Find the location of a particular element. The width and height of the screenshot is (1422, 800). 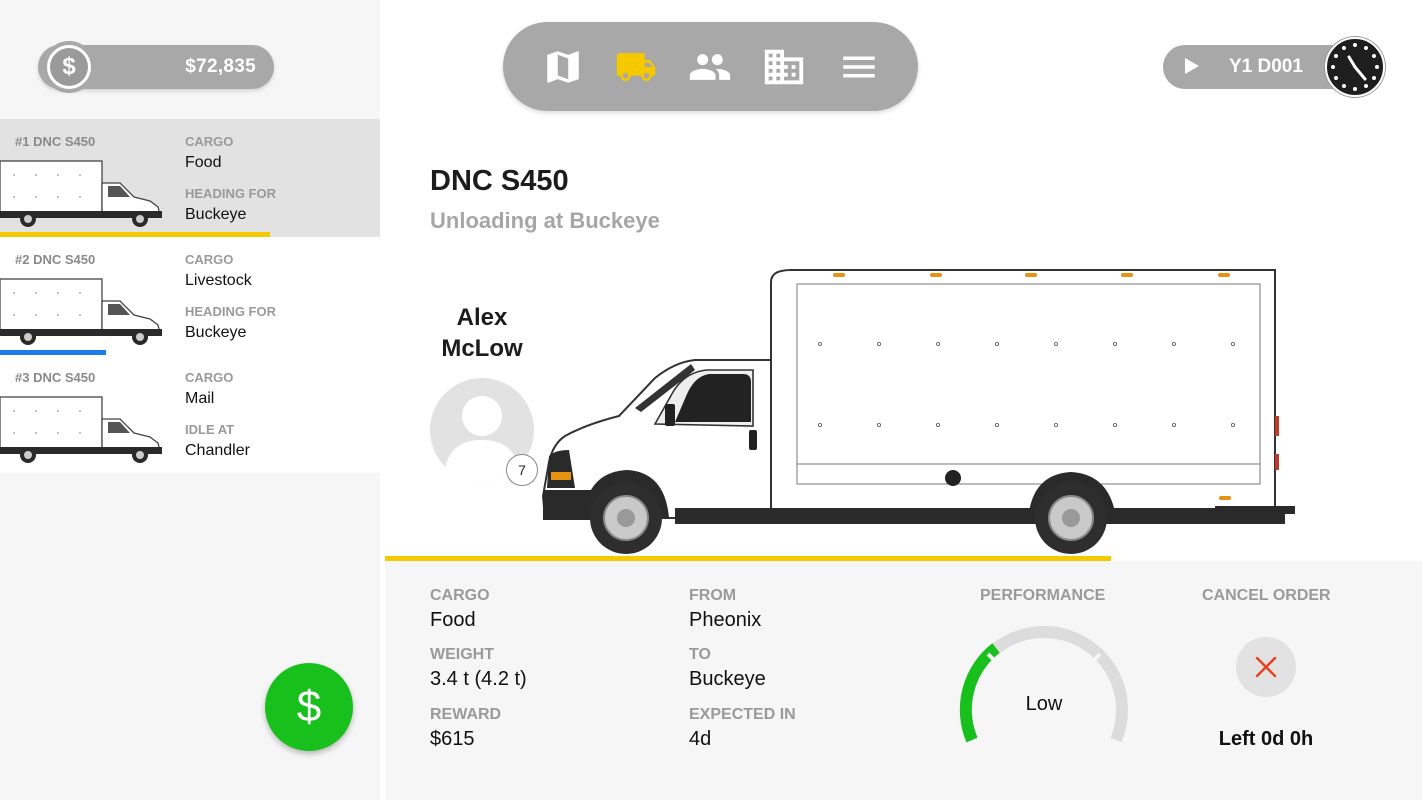

top-nav is located at coordinates (710, 66).